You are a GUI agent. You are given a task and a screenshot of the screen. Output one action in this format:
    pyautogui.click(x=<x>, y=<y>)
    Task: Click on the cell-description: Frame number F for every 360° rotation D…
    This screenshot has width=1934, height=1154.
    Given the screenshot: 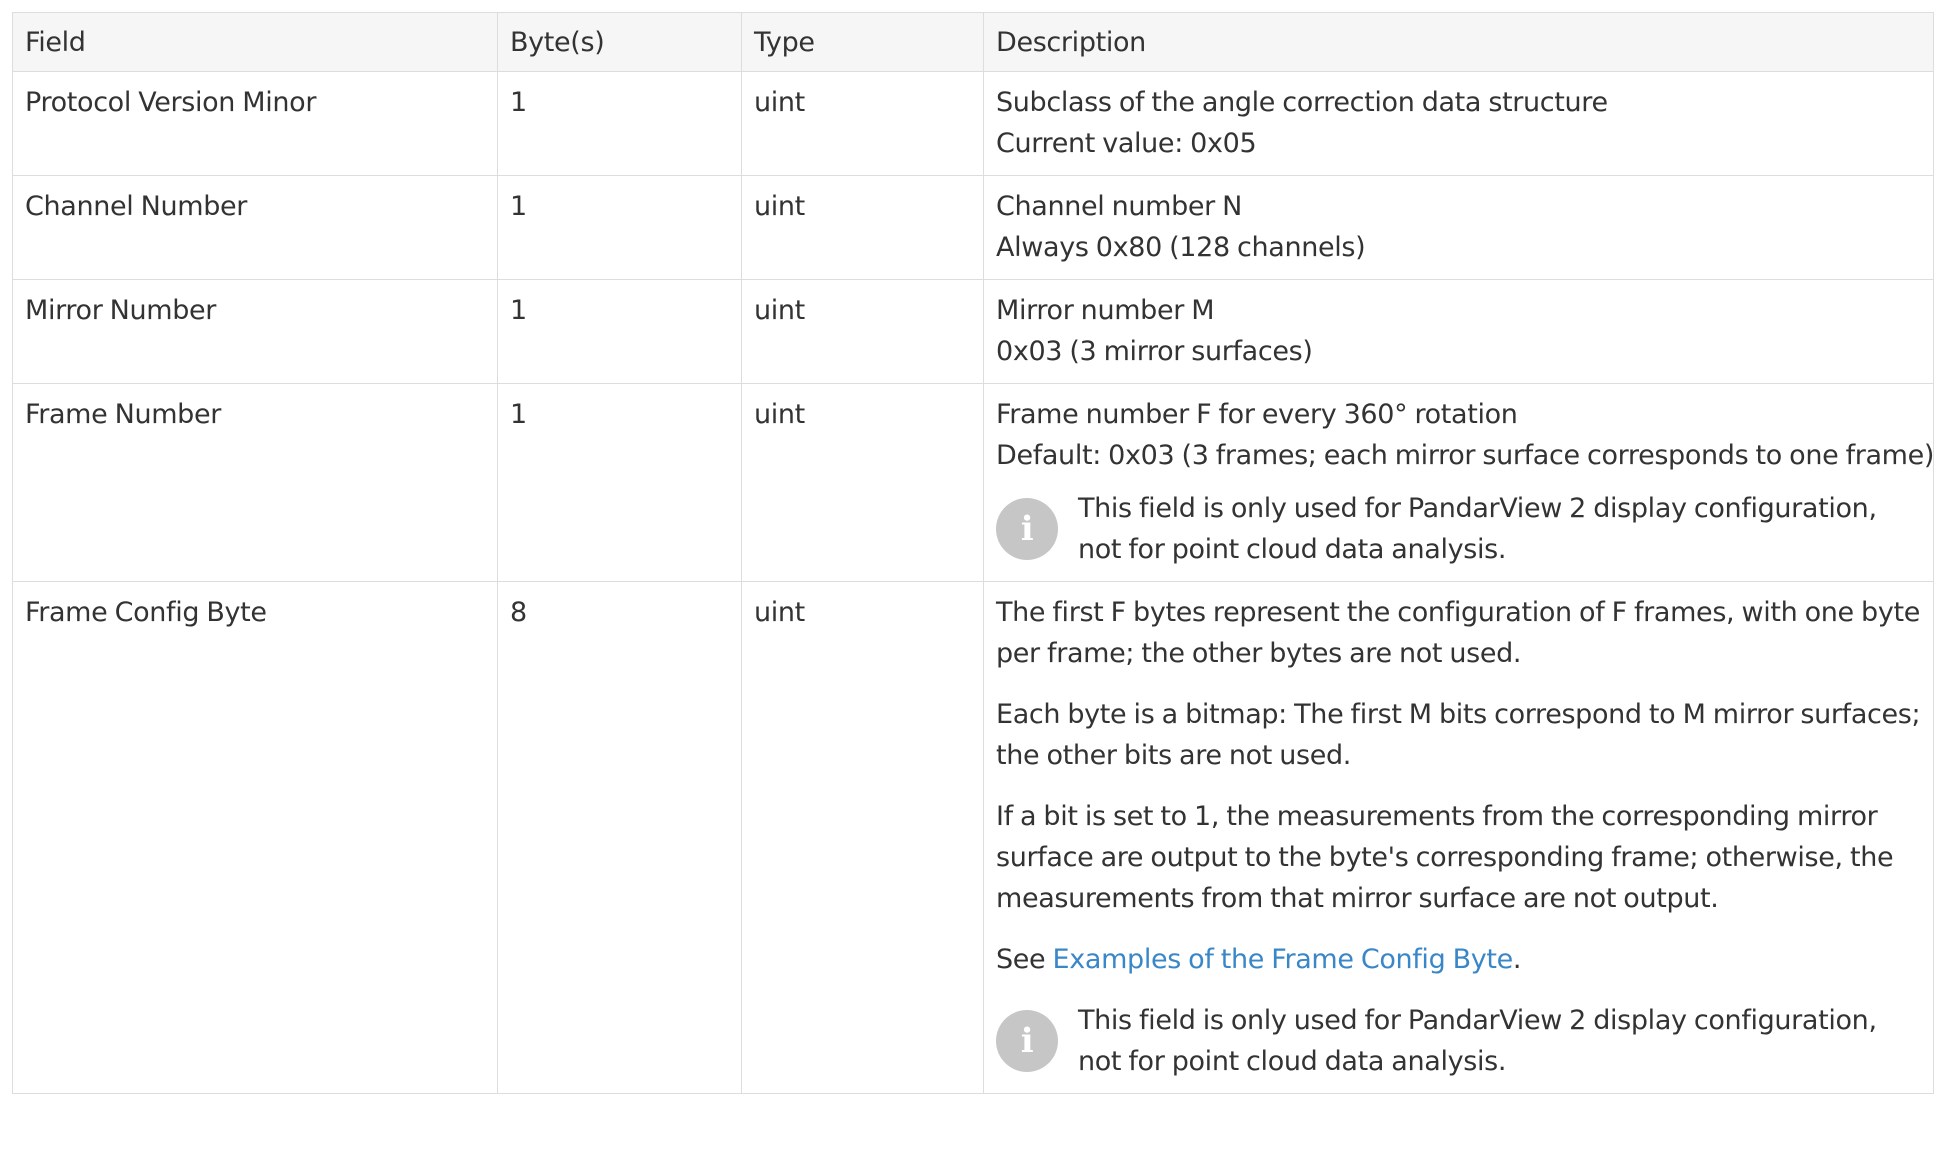 What is the action you would take?
    pyautogui.click(x=1458, y=482)
    